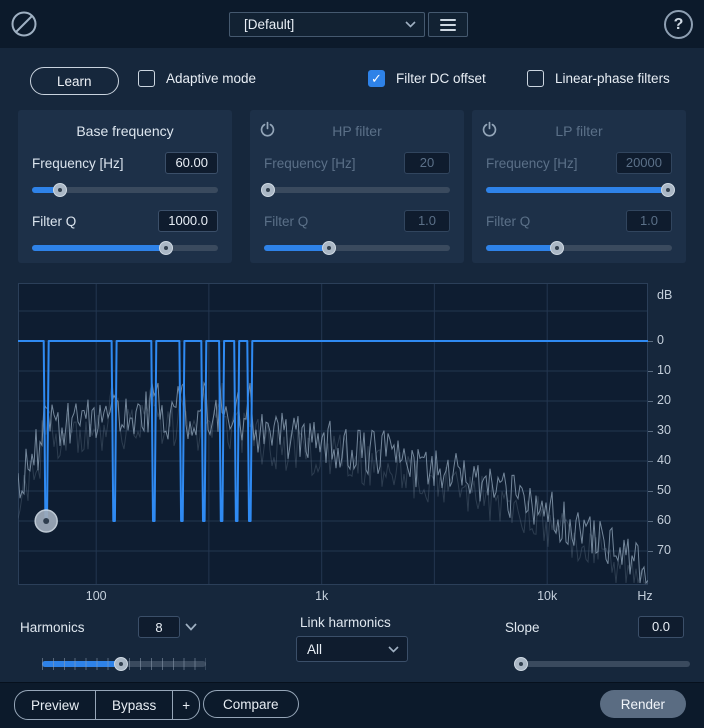 The image size is (704, 728). Describe the element at coordinates (315, 649) in the screenshot. I see `link-harmonics-value: All` at that location.